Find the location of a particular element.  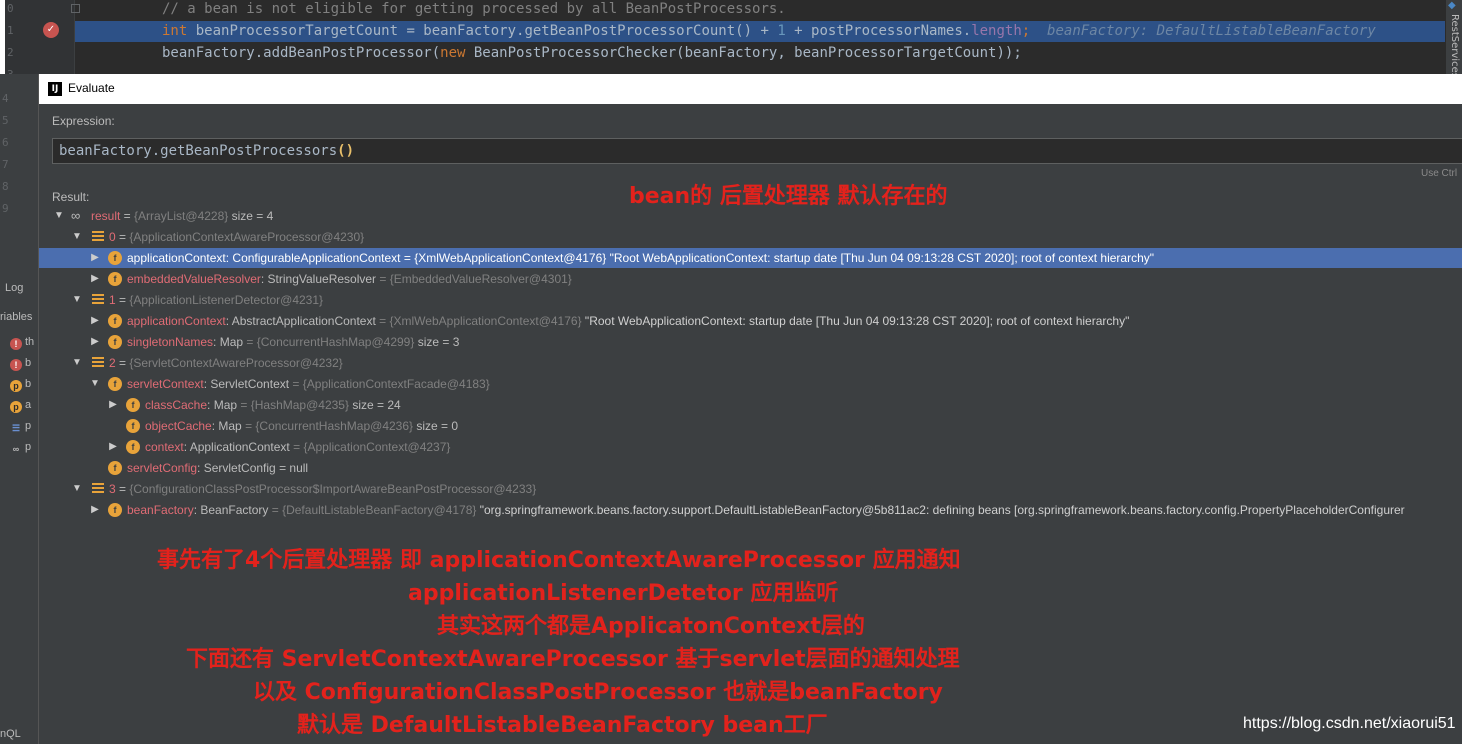

log-tab: Log is located at coordinates (14, 288).